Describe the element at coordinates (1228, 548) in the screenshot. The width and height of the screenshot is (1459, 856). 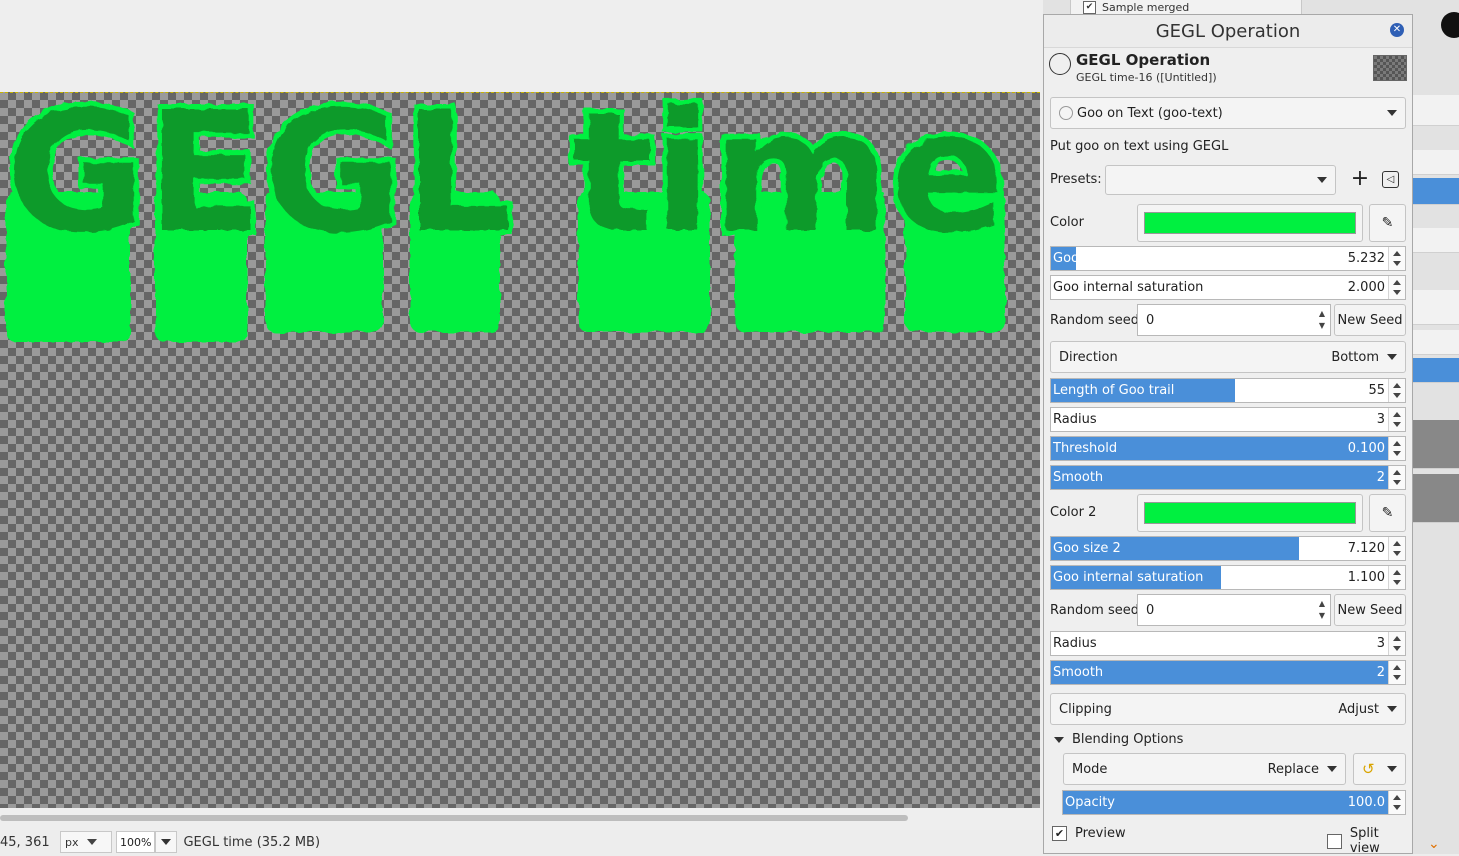
I see `goo-size2-spinner: Goo size 2 7.120` at that location.